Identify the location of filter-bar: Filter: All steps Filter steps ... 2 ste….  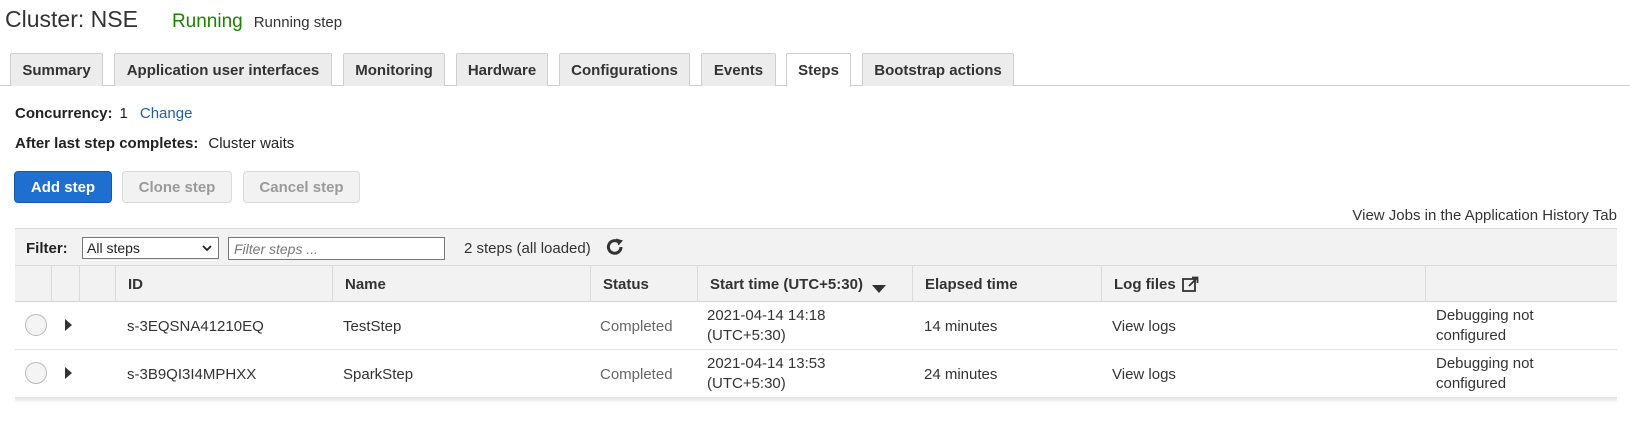
(816, 247).